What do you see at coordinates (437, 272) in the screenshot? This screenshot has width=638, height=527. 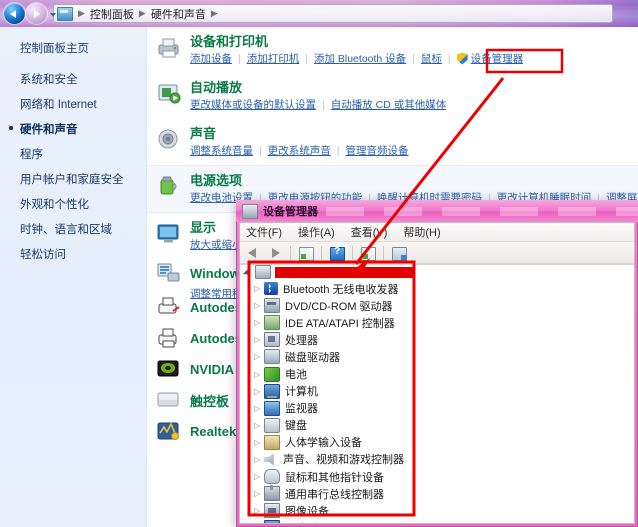 I see `tree-root-node` at bounding box center [437, 272].